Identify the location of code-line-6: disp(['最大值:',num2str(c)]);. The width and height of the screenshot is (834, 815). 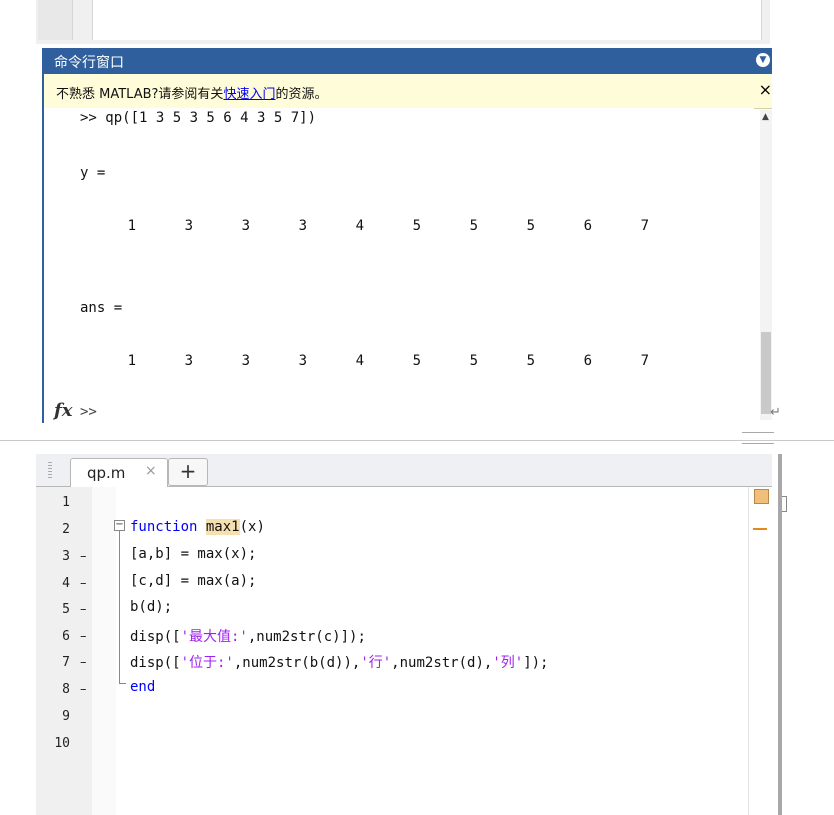
(248, 636).